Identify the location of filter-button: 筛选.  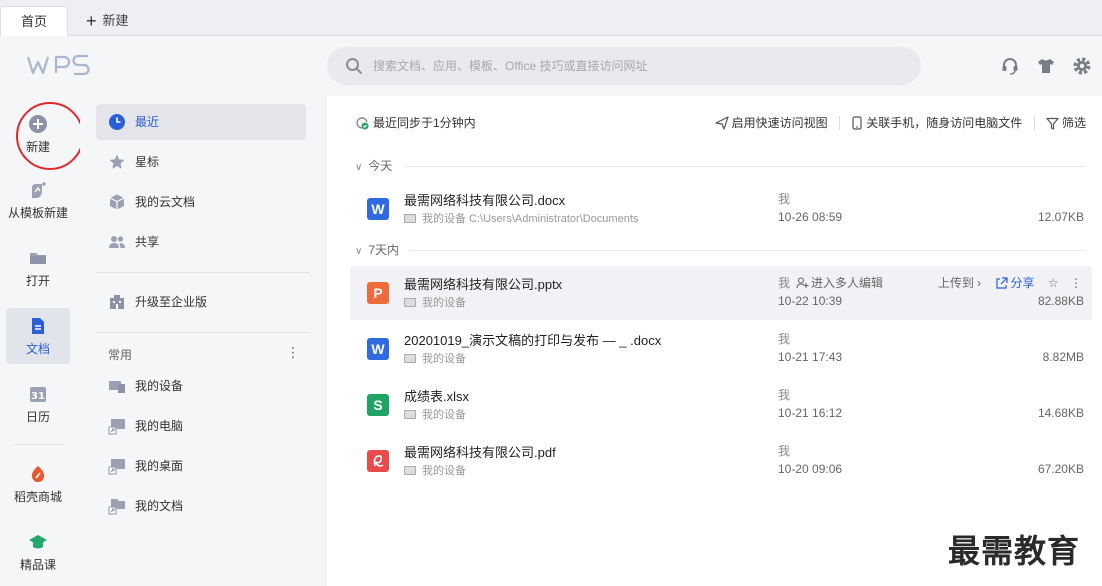
(1066, 122).